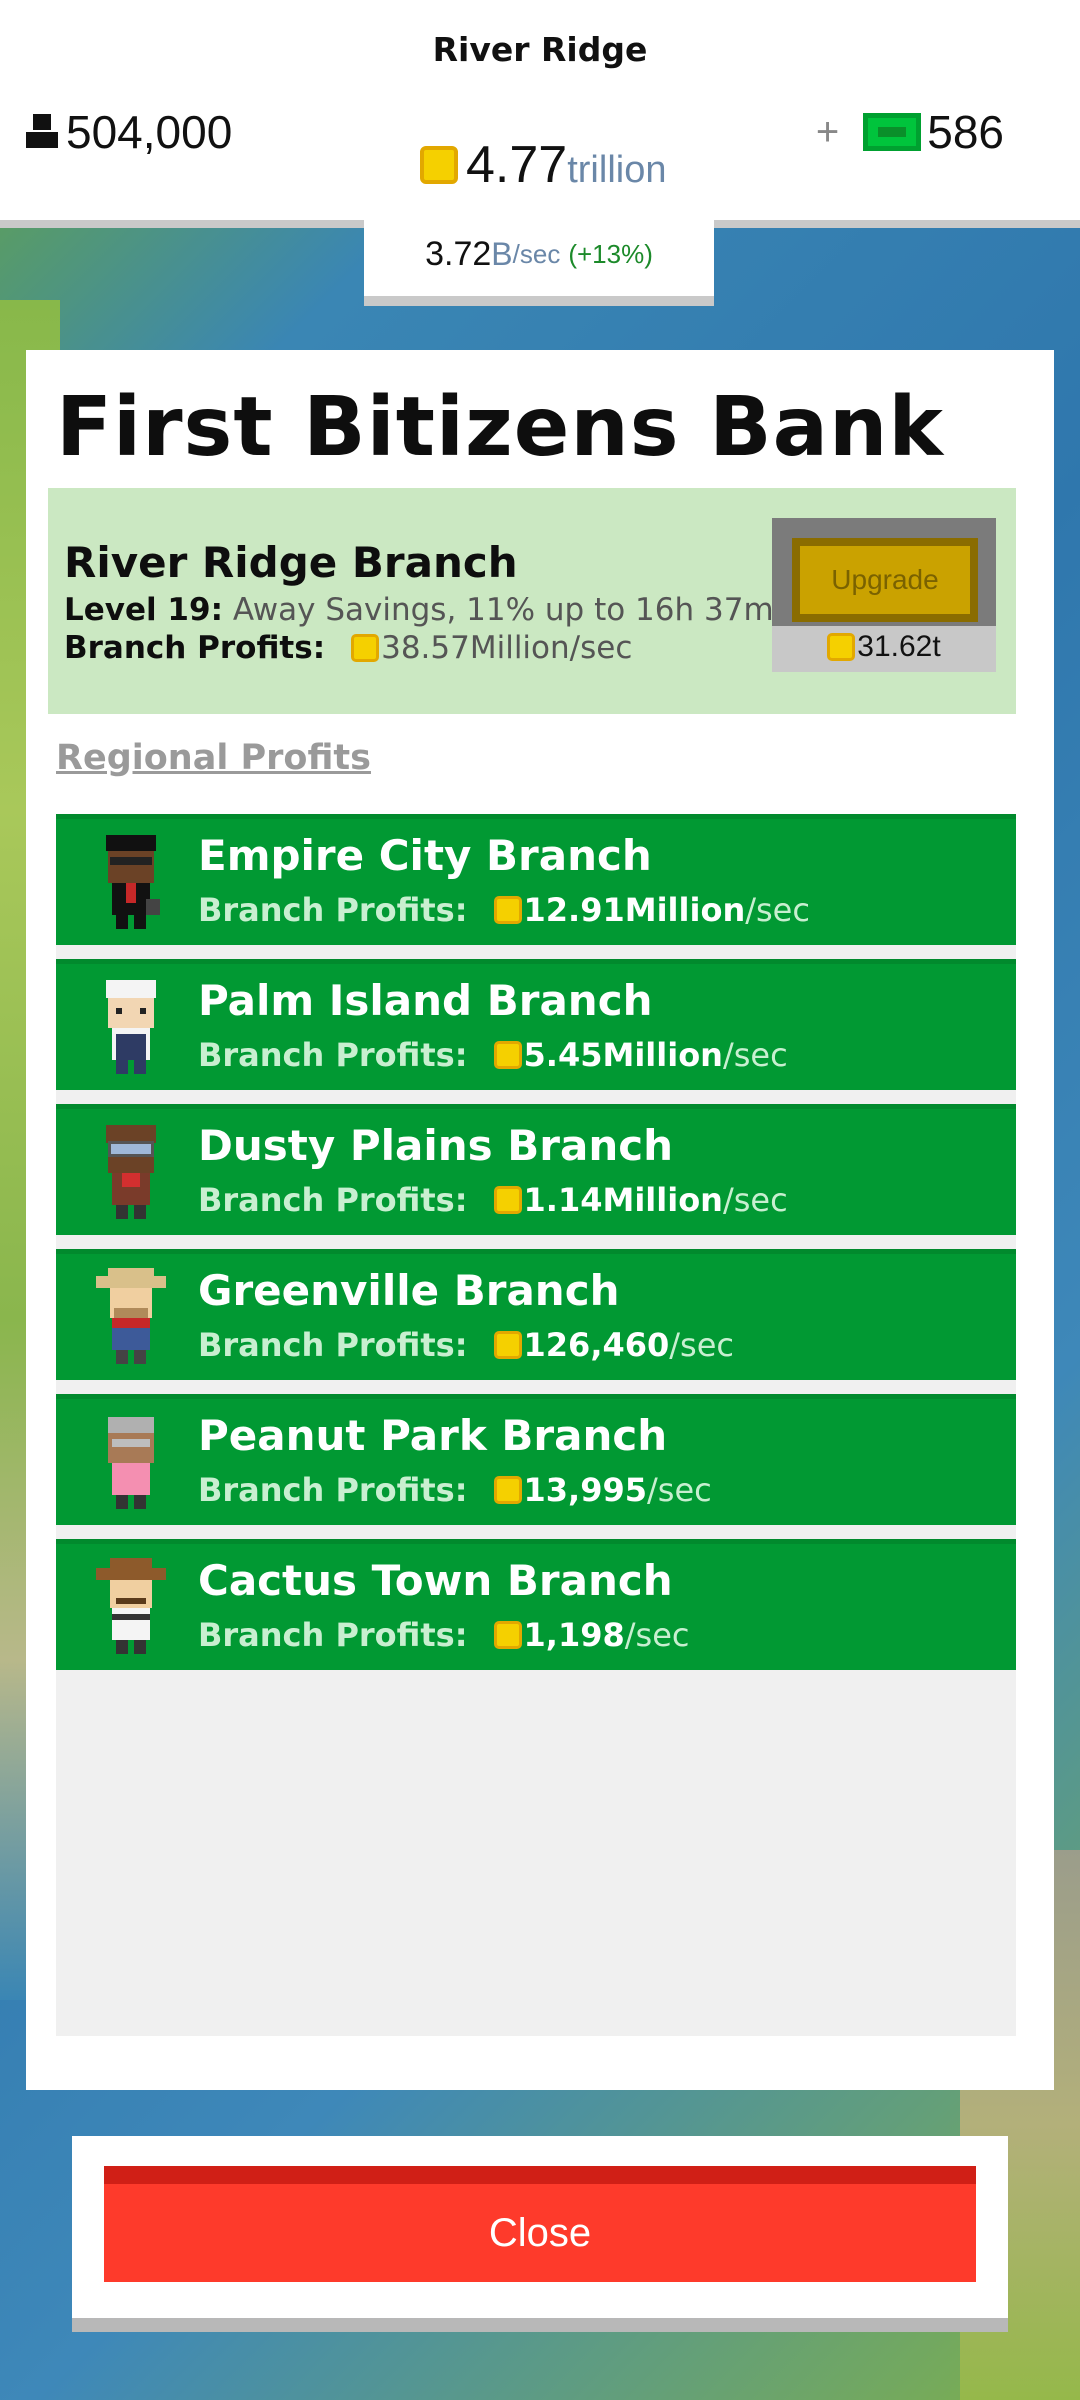 The width and height of the screenshot is (1080, 2400). I want to click on profits-value: 38.57Million/sec, so click(507, 648).